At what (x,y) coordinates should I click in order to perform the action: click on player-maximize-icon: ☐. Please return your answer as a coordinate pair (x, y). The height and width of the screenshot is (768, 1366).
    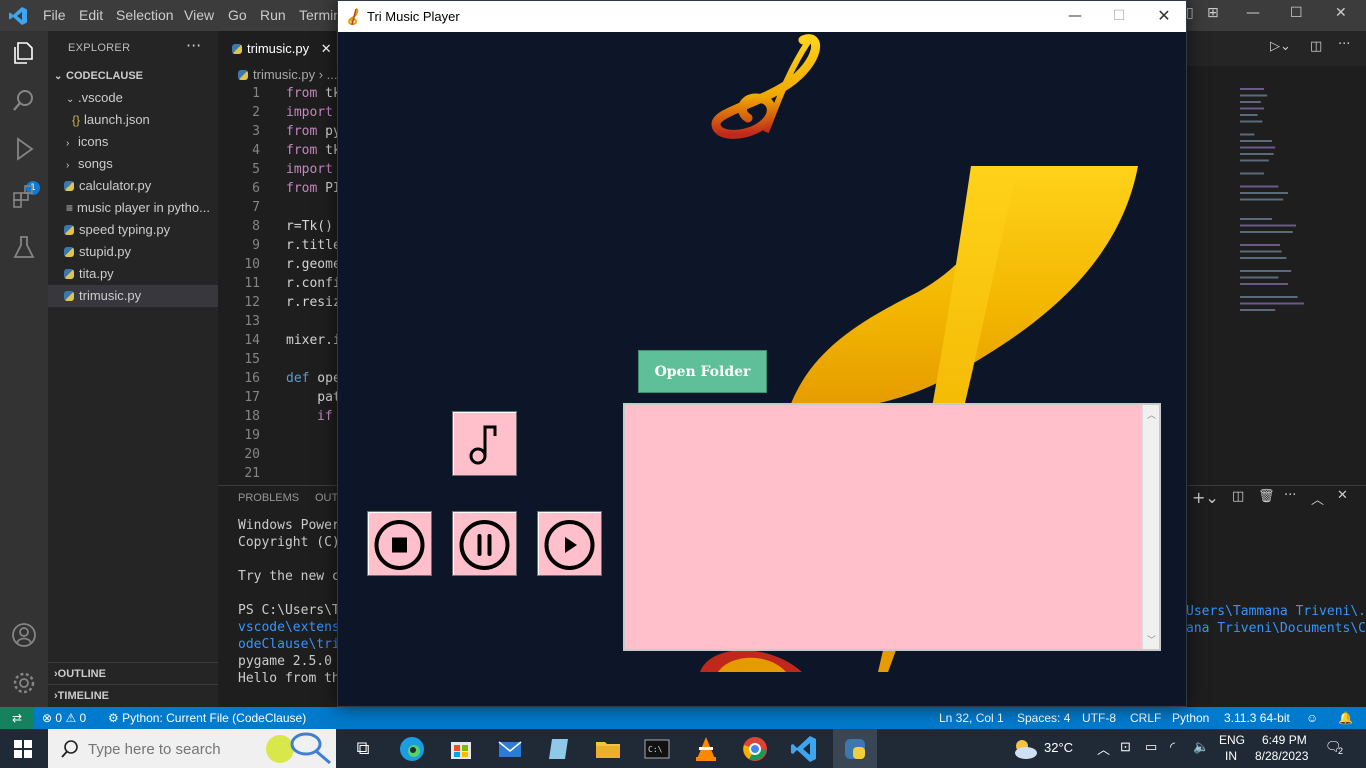
    Looking at the image, I should click on (1119, 16).